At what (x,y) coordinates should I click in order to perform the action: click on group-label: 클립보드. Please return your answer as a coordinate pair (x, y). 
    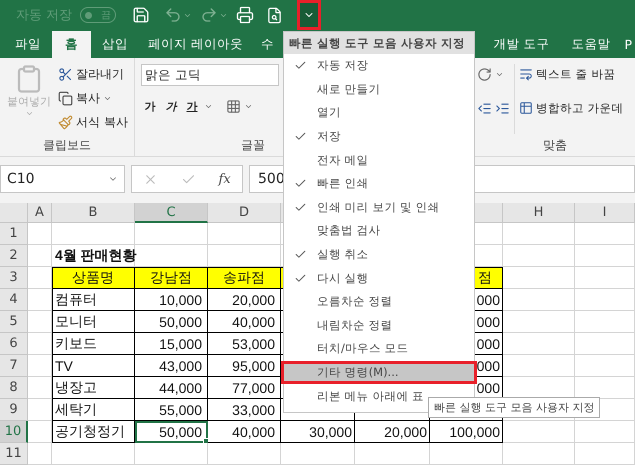
    Looking at the image, I should click on (67, 145).